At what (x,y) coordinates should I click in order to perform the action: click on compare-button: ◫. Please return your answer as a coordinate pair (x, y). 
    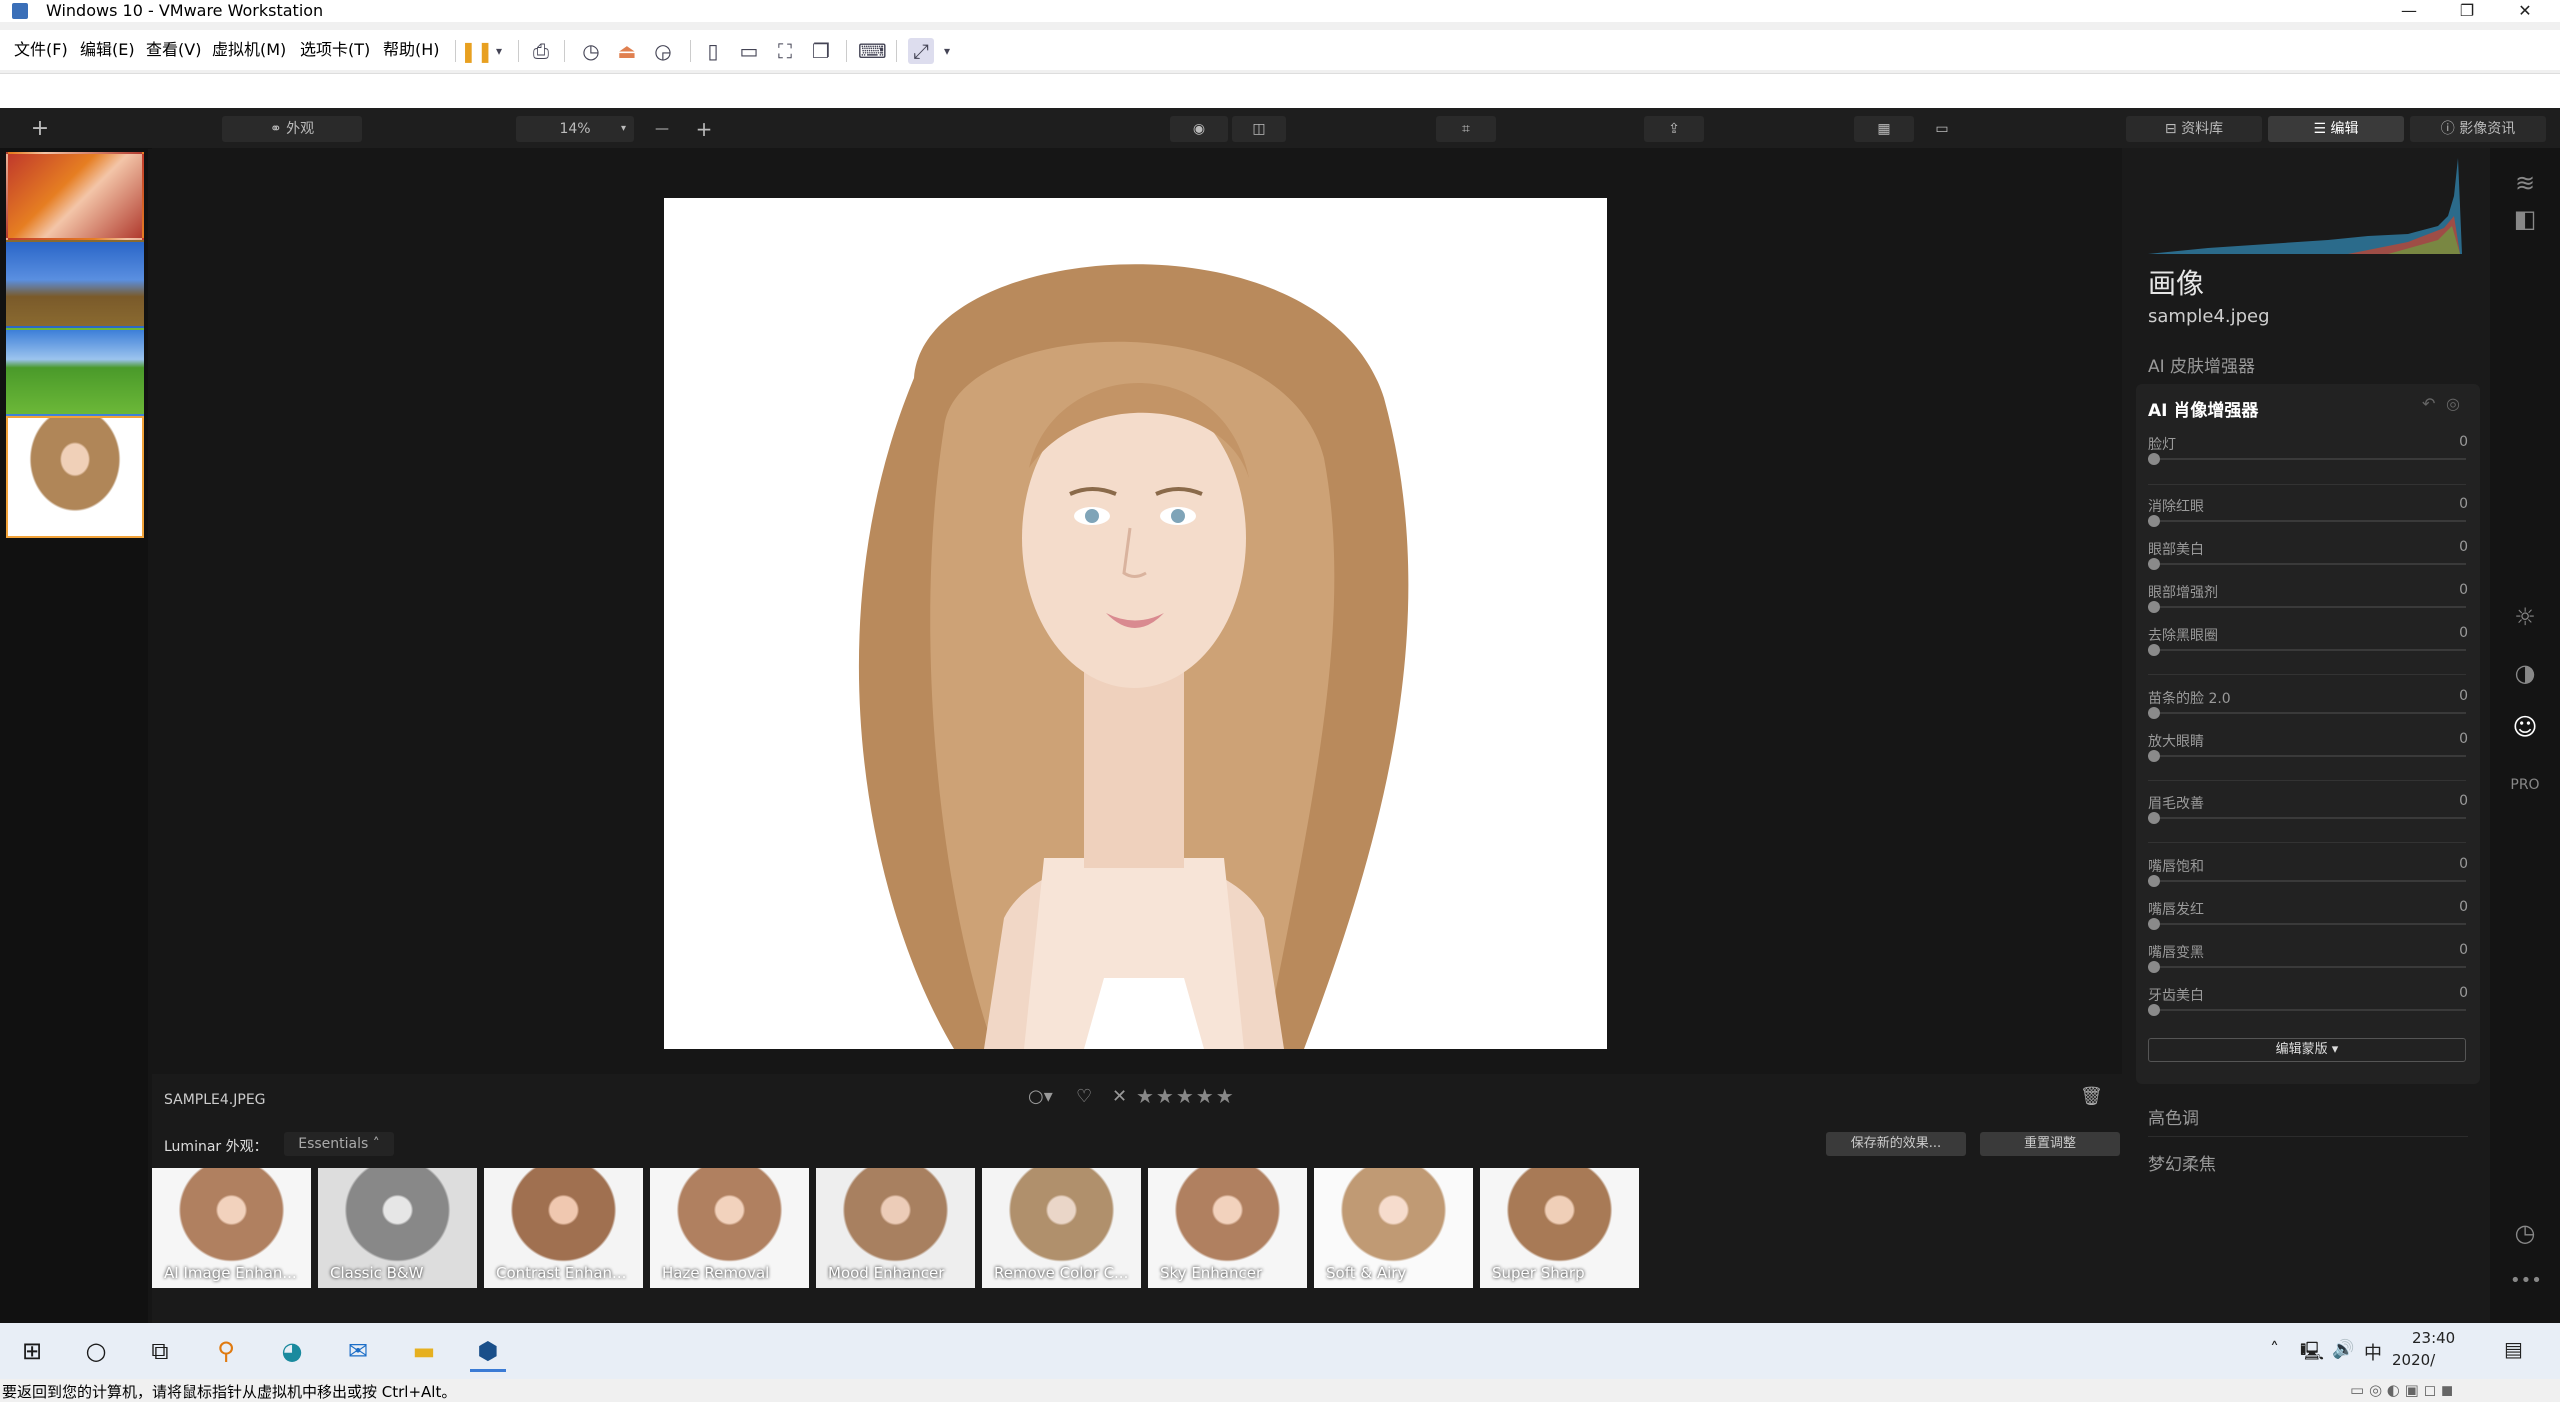
    Looking at the image, I should click on (1259, 129).